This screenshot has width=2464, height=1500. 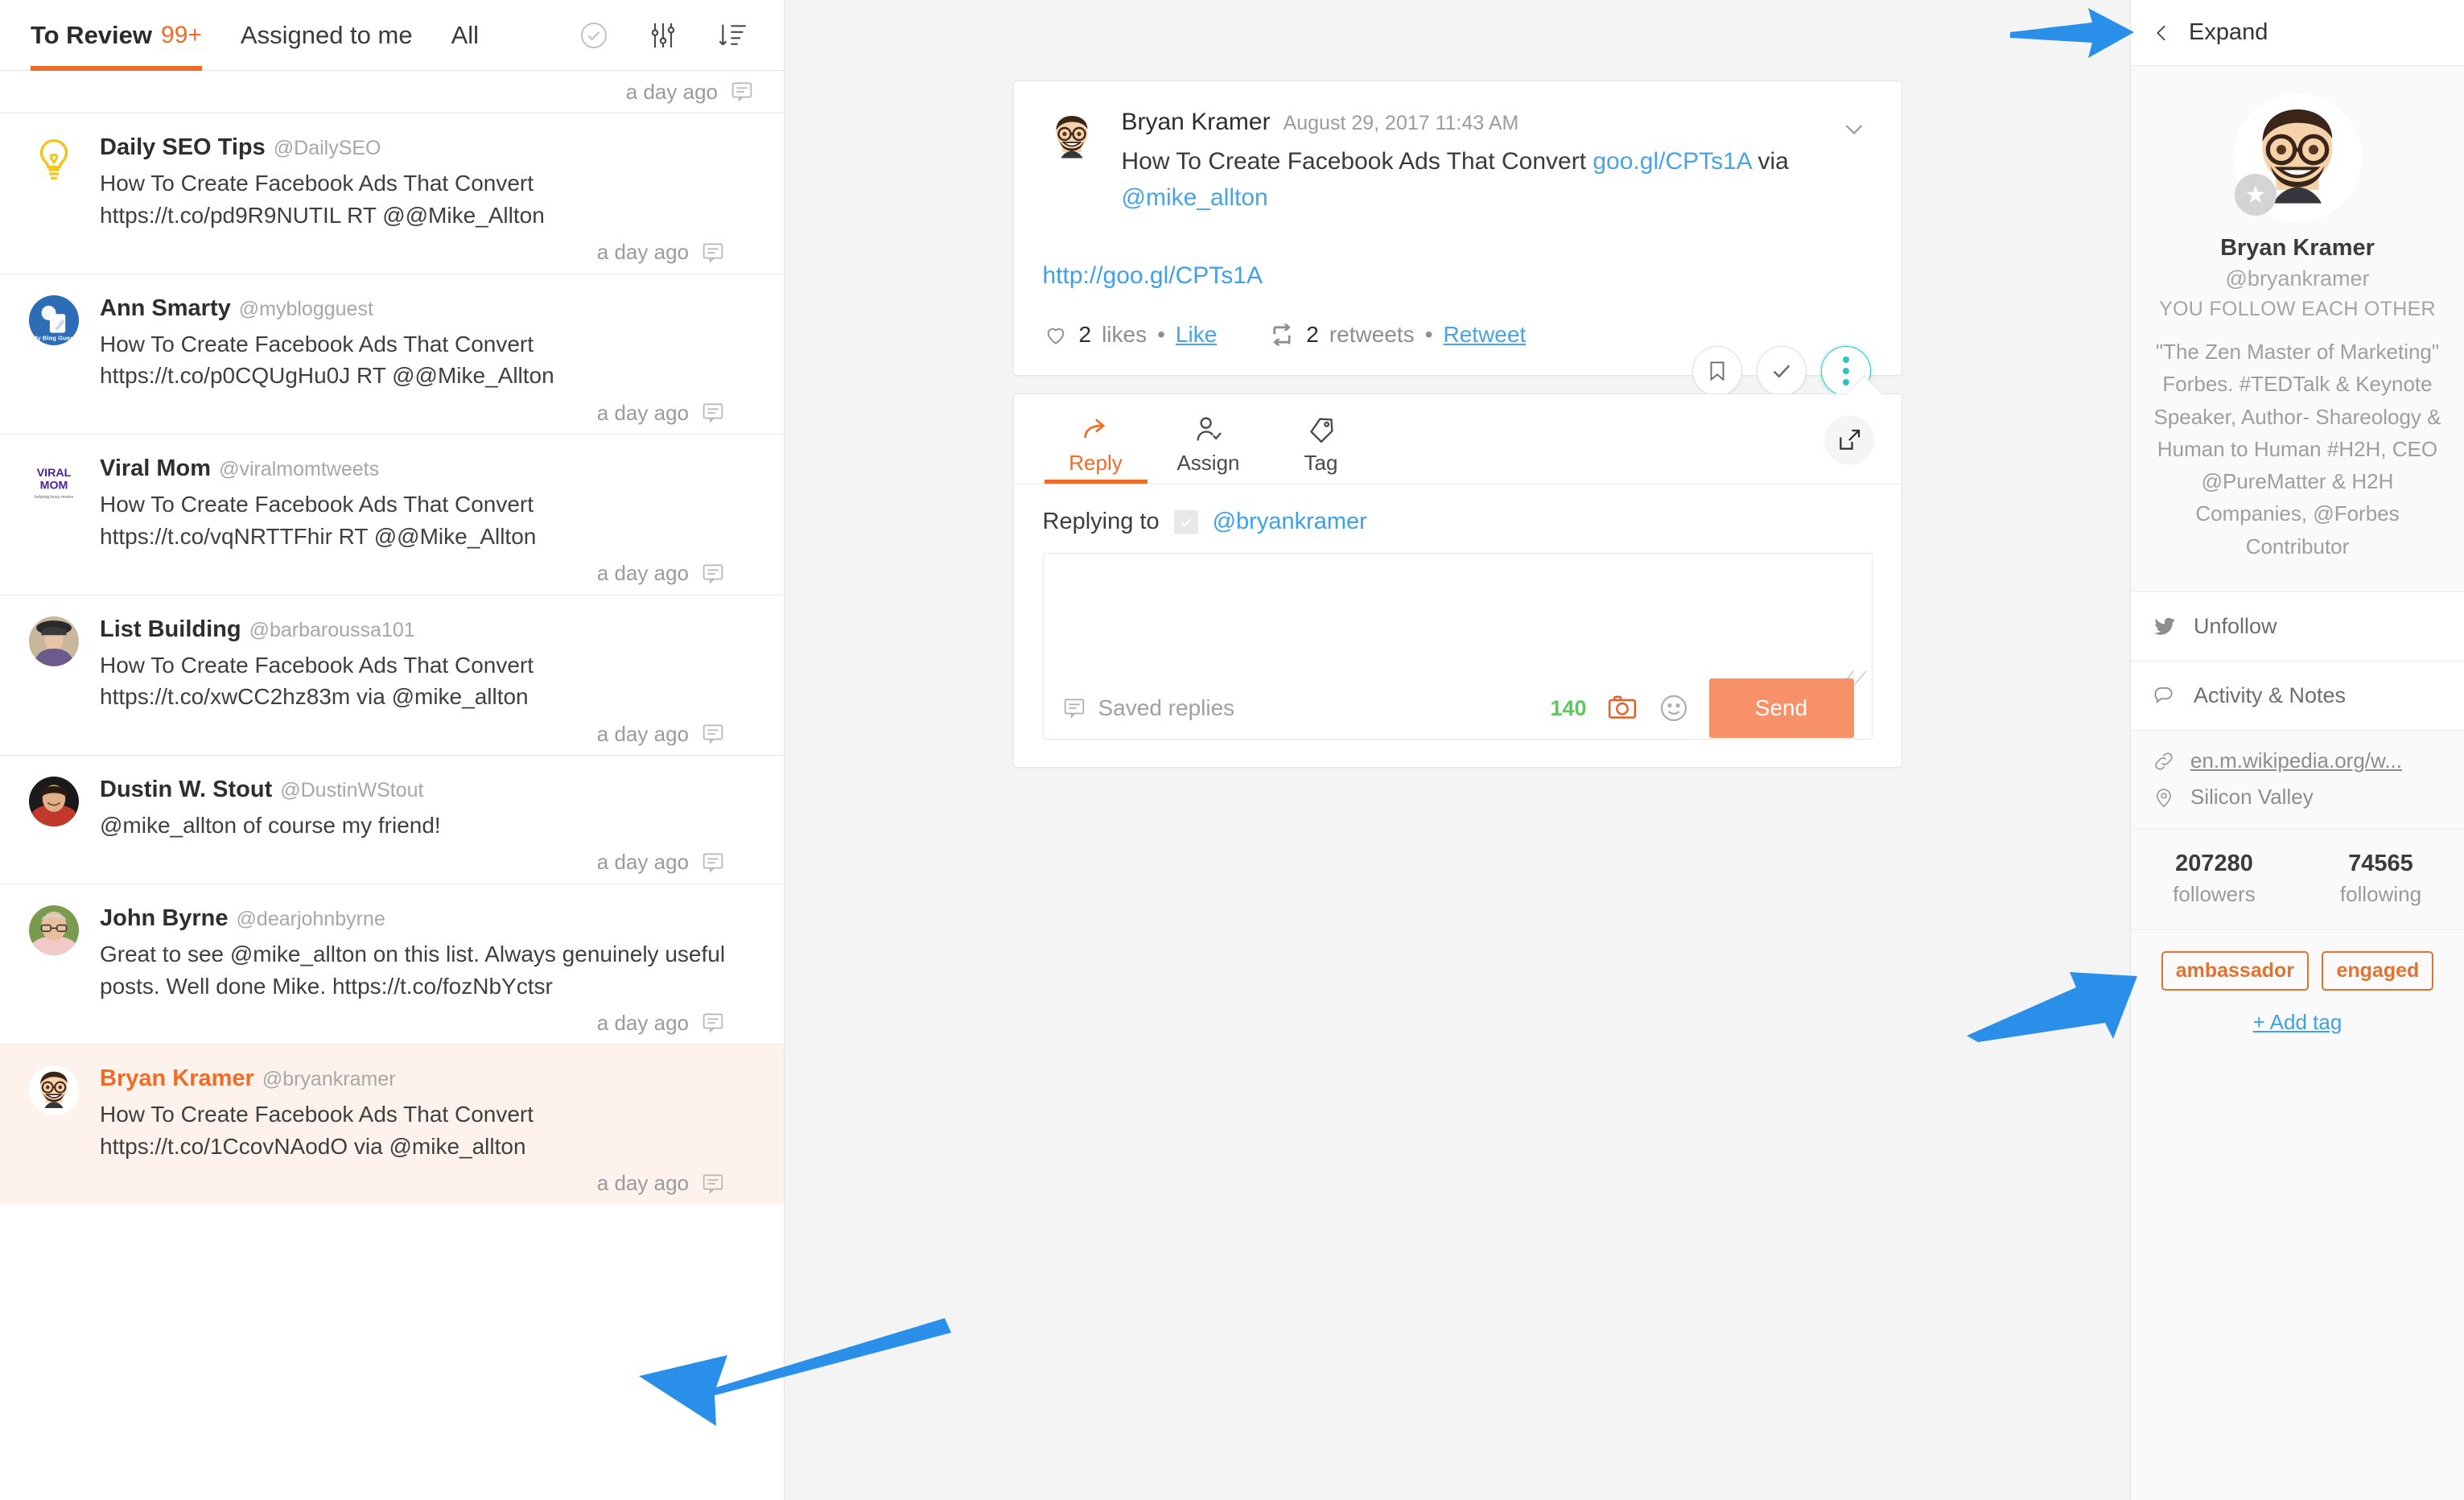 I want to click on unfollow-label: Unfollow, so click(x=2235, y=626).